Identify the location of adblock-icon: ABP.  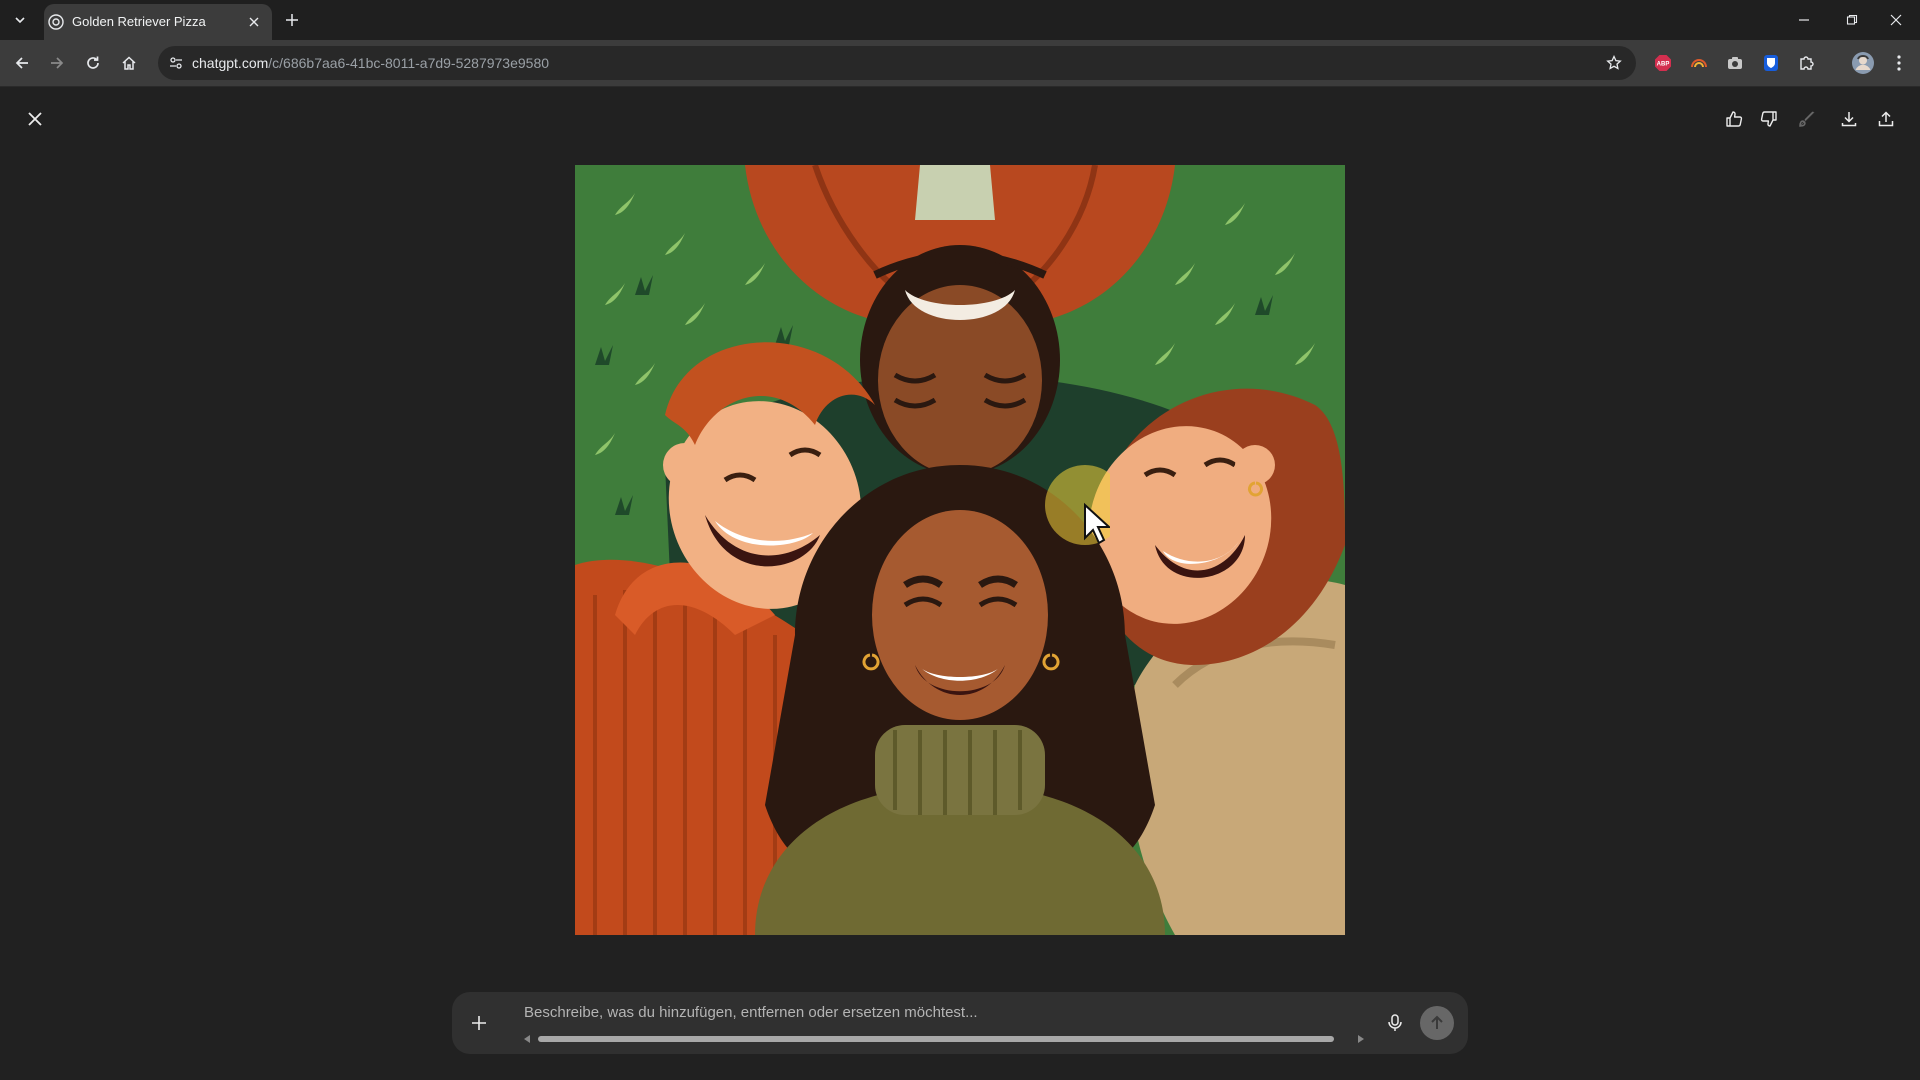
(1663, 63).